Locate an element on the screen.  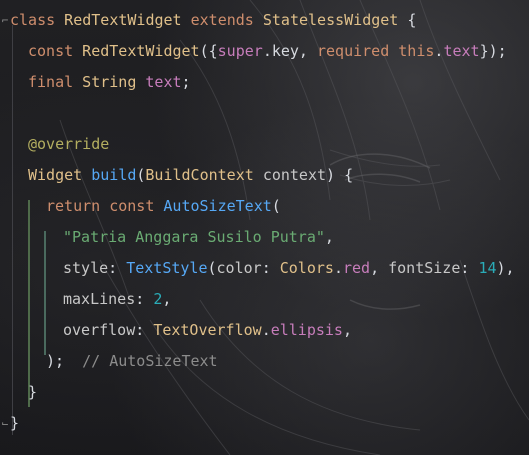
fold-icon: ⌙ is located at coordinates (5, 423).